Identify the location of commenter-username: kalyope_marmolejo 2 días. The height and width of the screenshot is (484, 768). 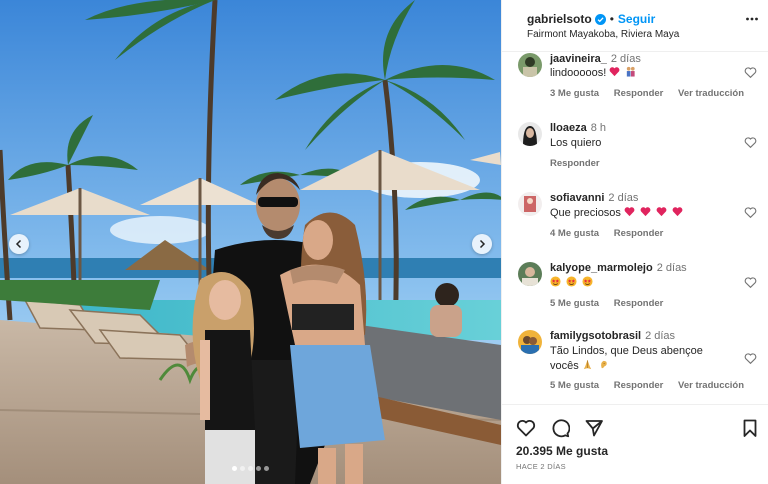
(618, 268).